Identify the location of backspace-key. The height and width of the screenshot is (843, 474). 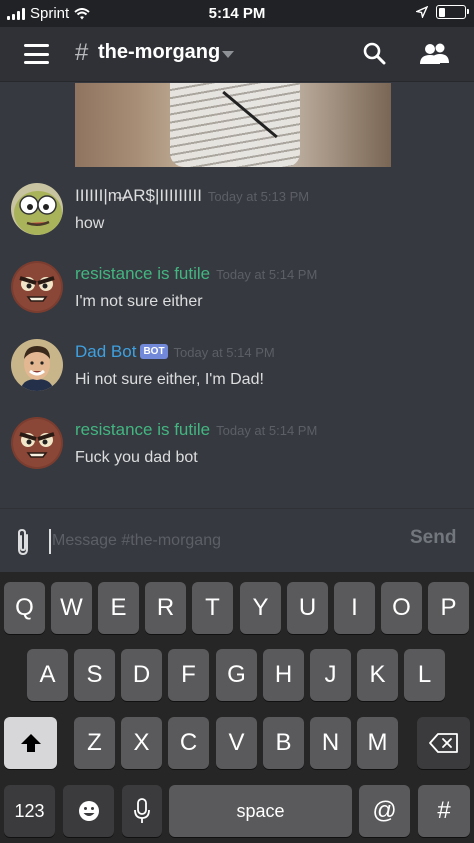
(443, 743).